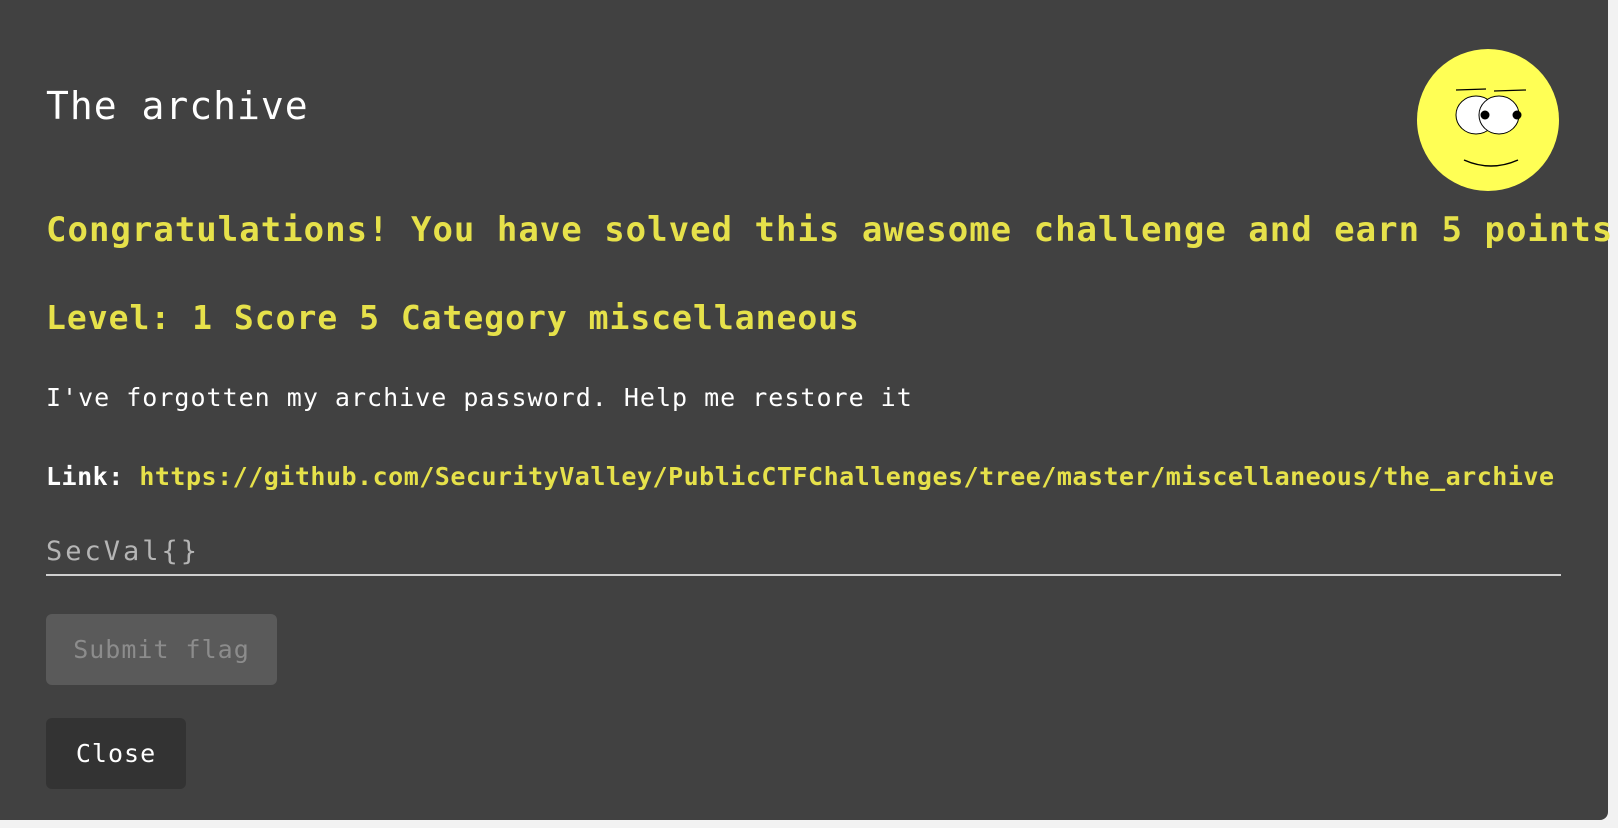 The image size is (1618, 828). Describe the element at coordinates (286, 317) in the screenshot. I see `score-label: Score` at that location.